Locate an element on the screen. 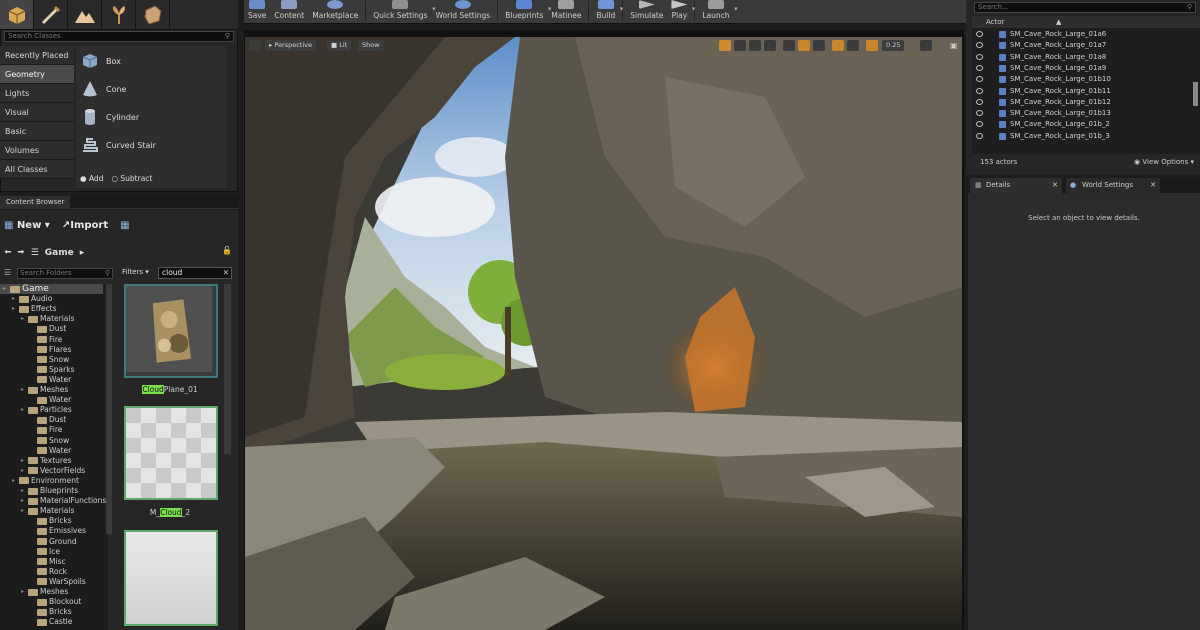 Image resolution: width=1200 pixels, height=630 pixels. launch-button: Launch is located at coordinates (718, 11).